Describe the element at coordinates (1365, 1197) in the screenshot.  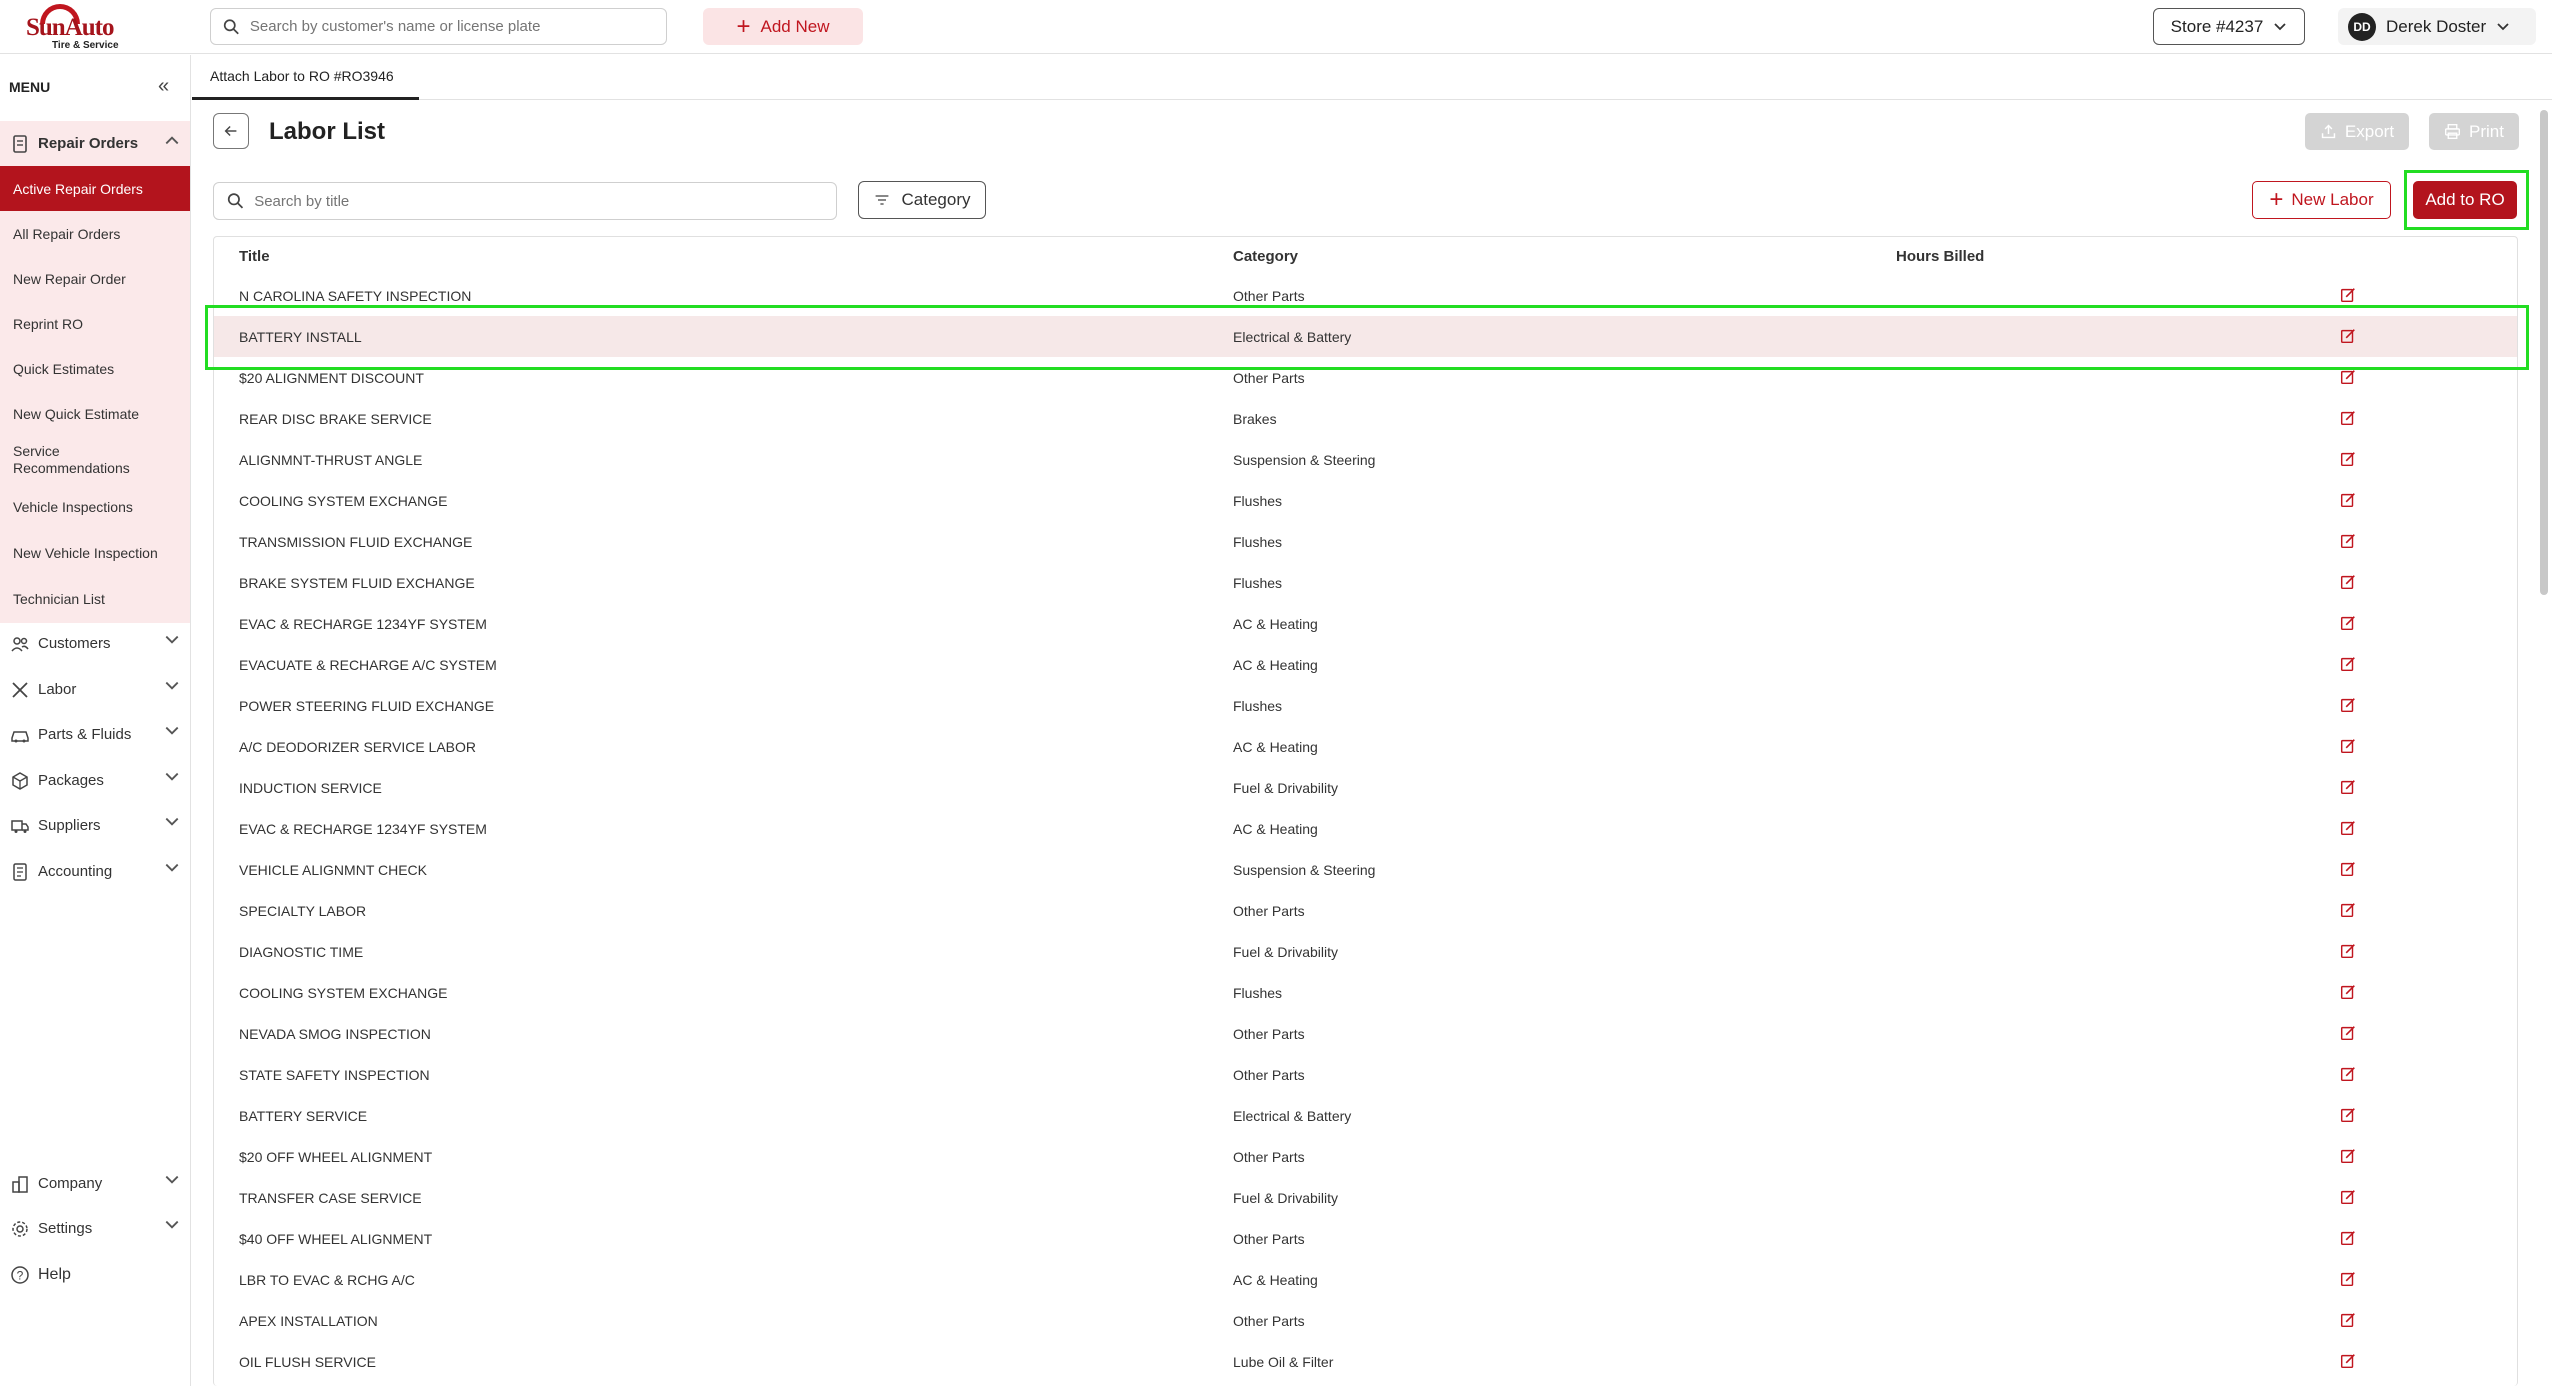
I see `table-row: TRANSFER CASE SERVICE Fuel & Drivability` at that location.